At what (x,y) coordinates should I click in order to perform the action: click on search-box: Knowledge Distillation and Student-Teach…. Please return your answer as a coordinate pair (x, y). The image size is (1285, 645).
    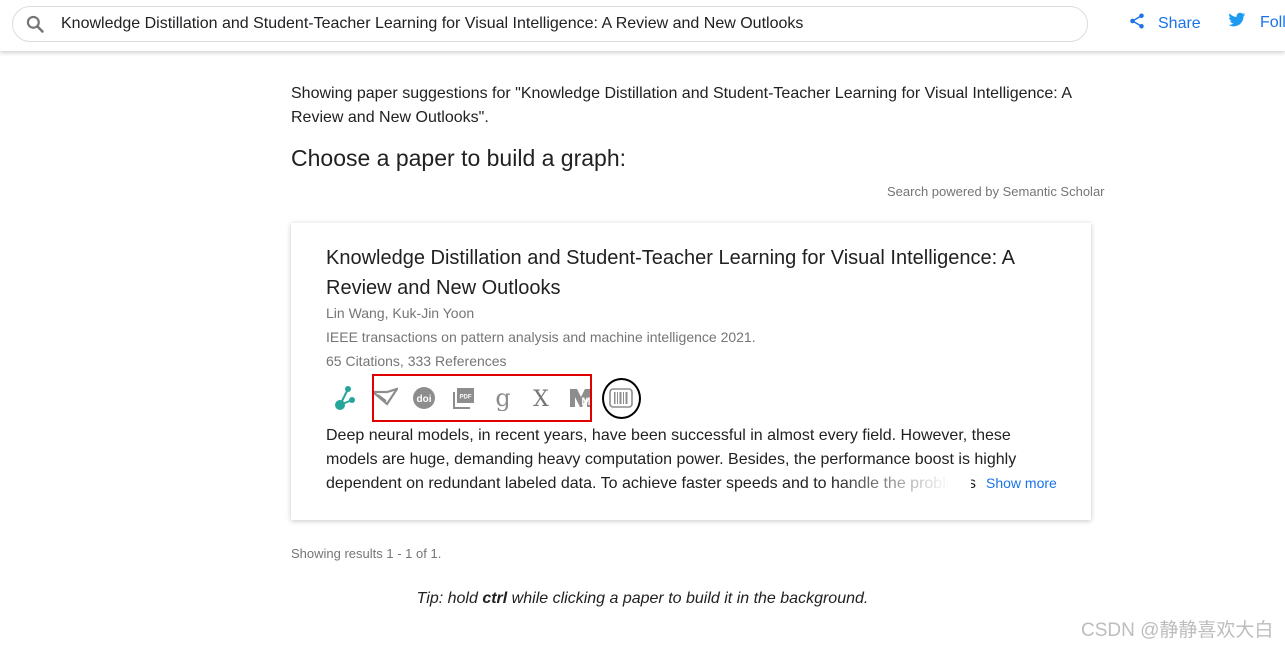
    Looking at the image, I should click on (550, 24).